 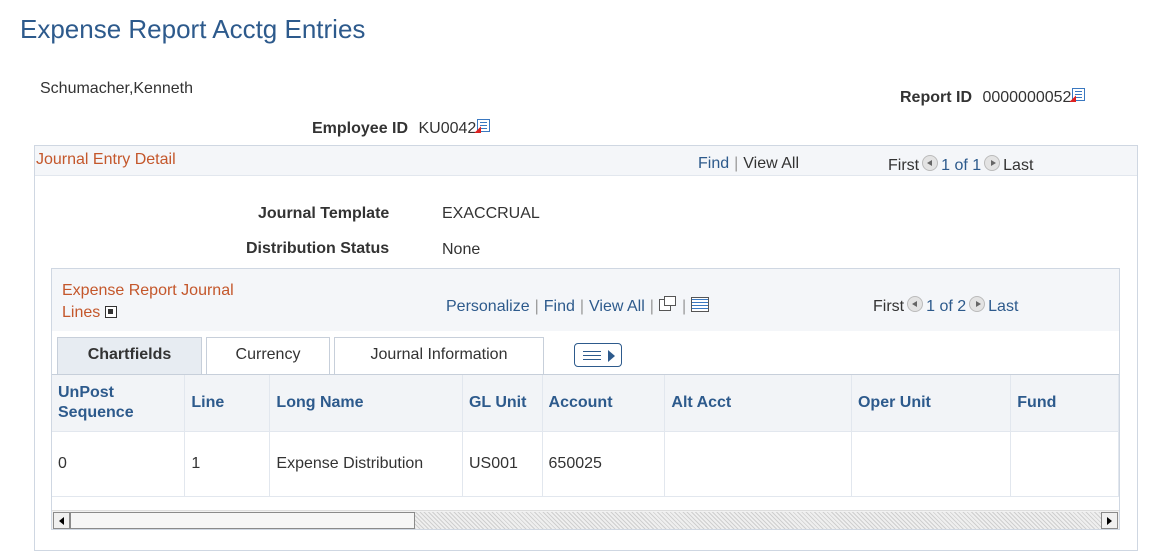 What do you see at coordinates (116, 88) in the screenshot?
I see `employee-name: Schumacher,Kenneth` at bounding box center [116, 88].